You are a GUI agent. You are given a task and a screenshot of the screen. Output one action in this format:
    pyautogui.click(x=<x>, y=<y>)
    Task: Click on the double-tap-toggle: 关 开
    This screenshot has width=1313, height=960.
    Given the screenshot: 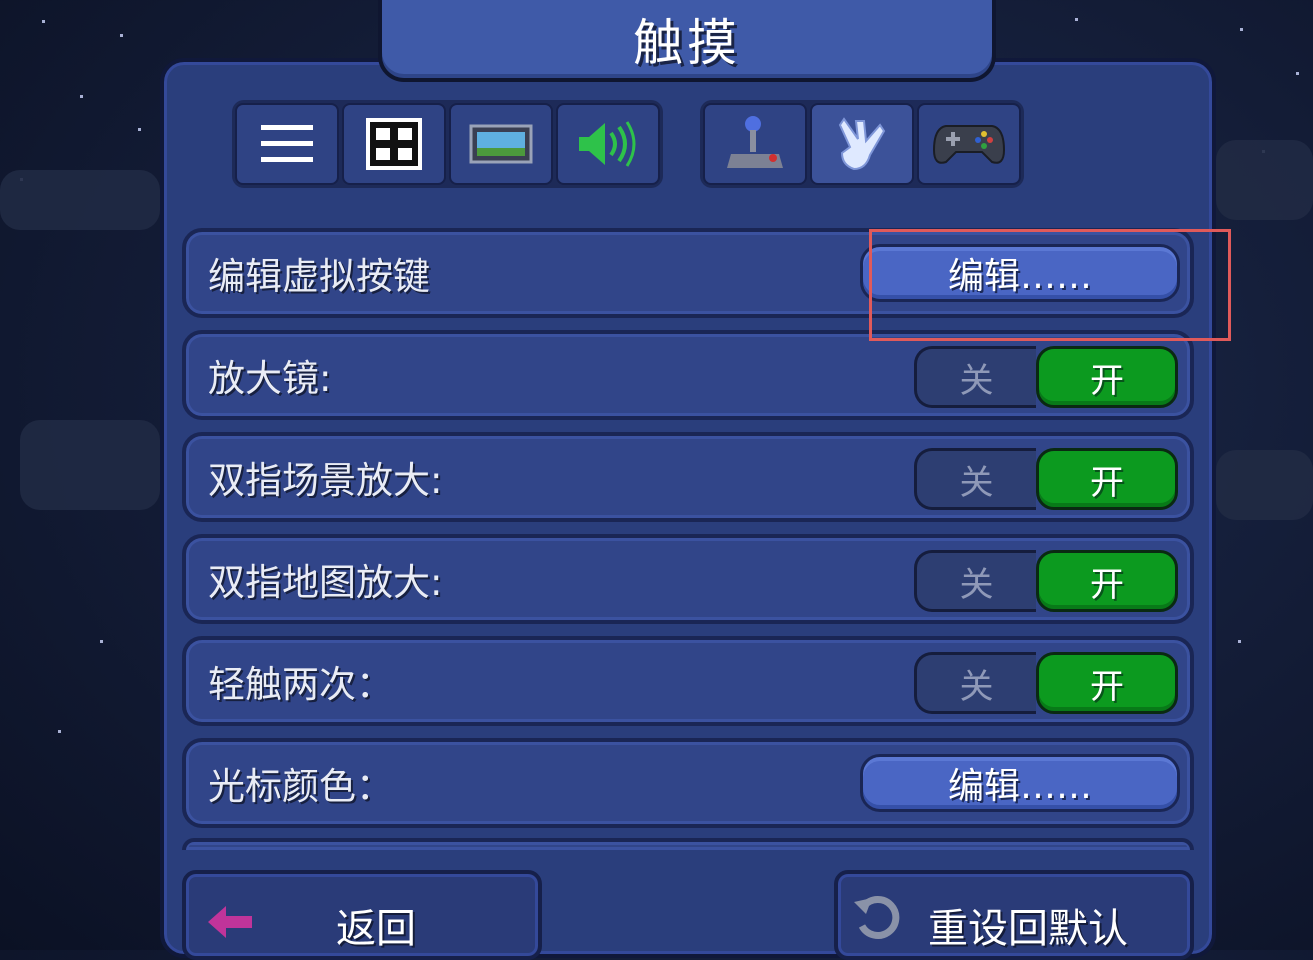 What is the action you would take?
    pyautogui.click(x=1046, y=683)
    